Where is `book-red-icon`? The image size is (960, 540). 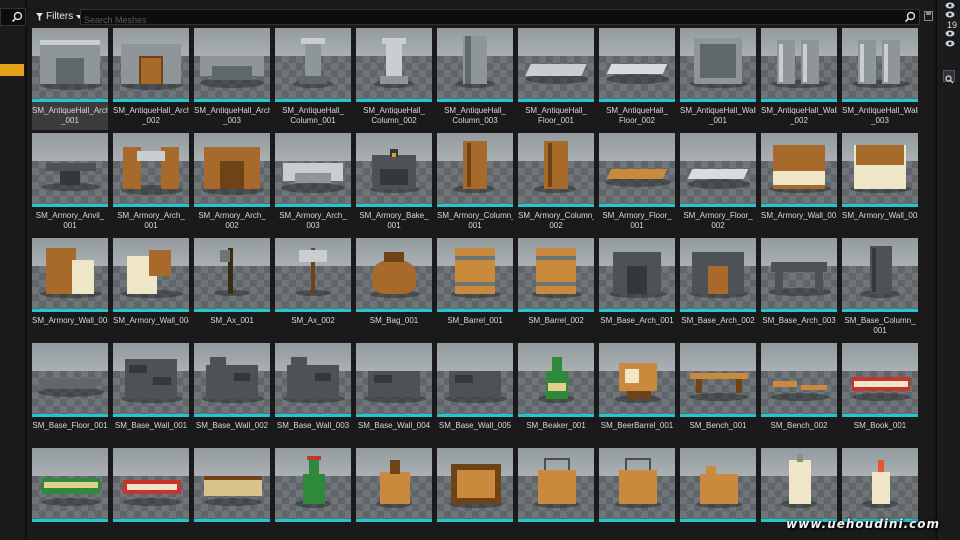 book-red-icon is located at coordinates (880, 380).